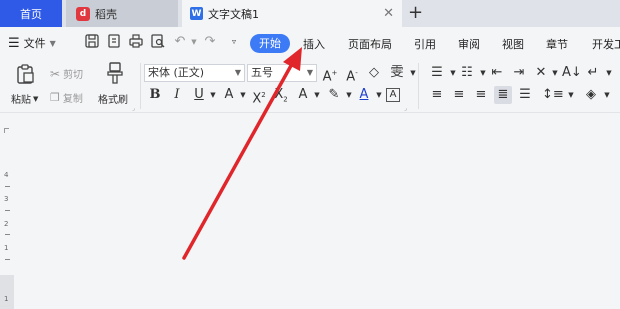 This screenshot has width=620, height=309. What do you see at coordinates (238, 160) in the screenshot?
I see `arrow-shaft` at bounding box center [238, 160].